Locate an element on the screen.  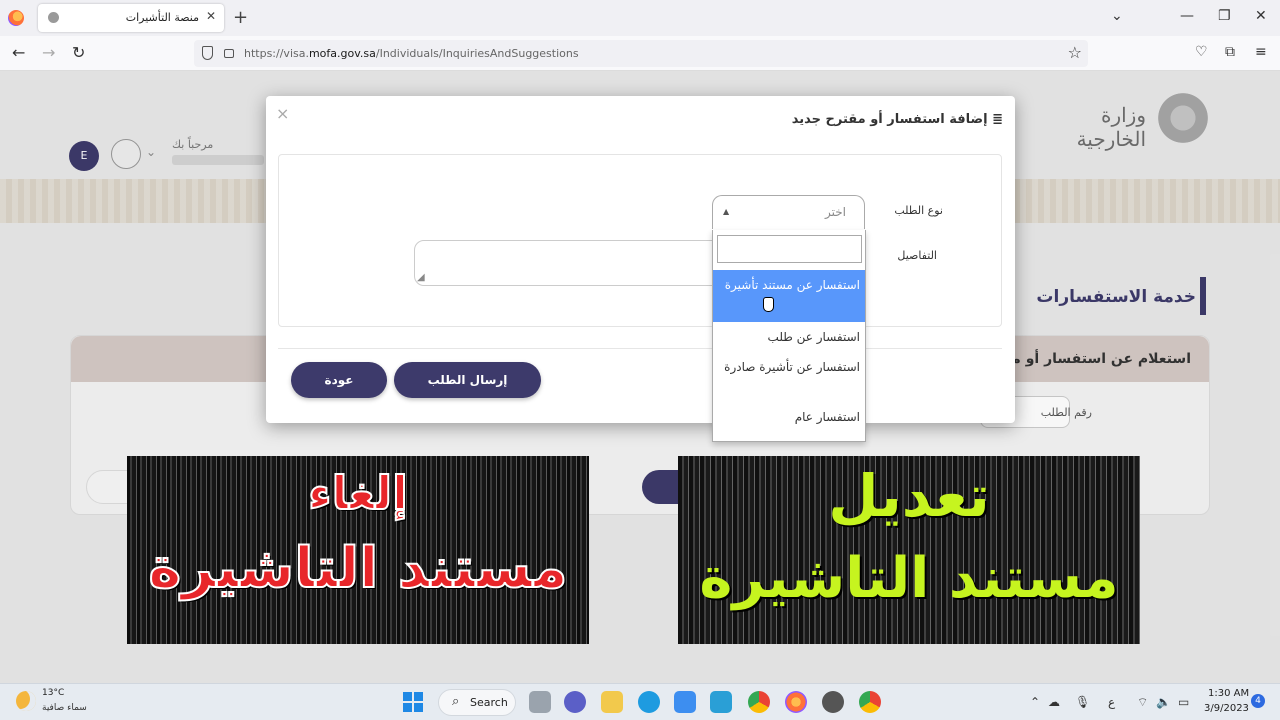
resize-handle-icon: ◢ is located at coordinates (421, 277).